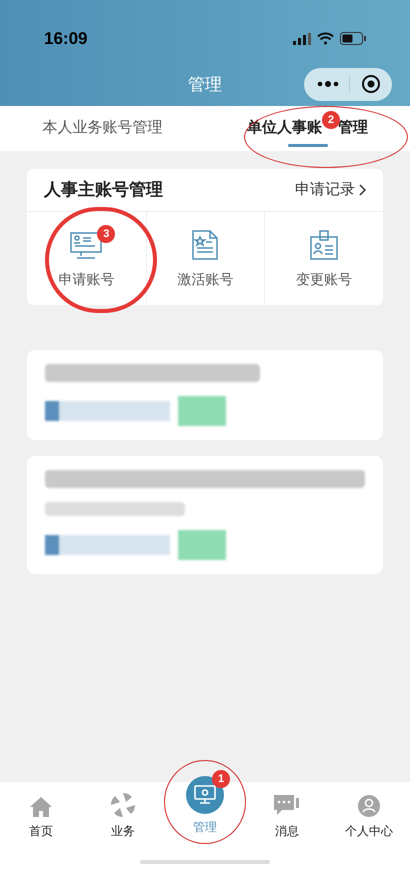 This screenshot has width=410, height=876. What do you see at coordinates (308, 145) in the screenshot?
I see `tab-indicator` at bounding box center [308, 145].